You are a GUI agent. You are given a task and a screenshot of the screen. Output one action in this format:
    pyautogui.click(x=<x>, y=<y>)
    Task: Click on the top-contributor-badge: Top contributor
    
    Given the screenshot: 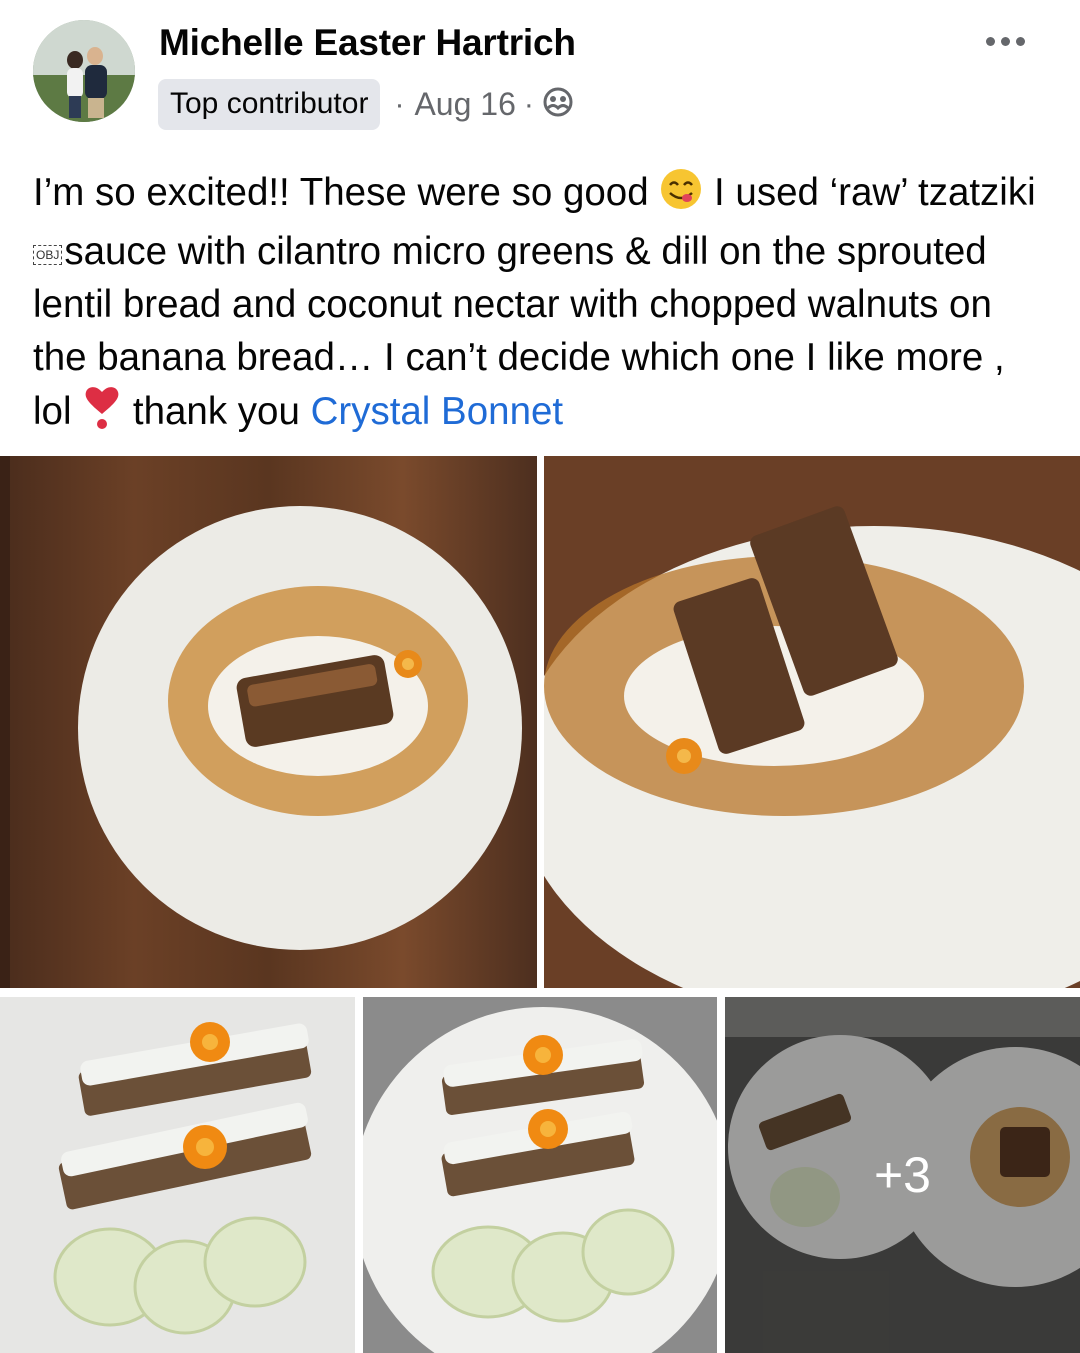 What is the action you would take?
    pyautogui.click(x=269, y=104)
    